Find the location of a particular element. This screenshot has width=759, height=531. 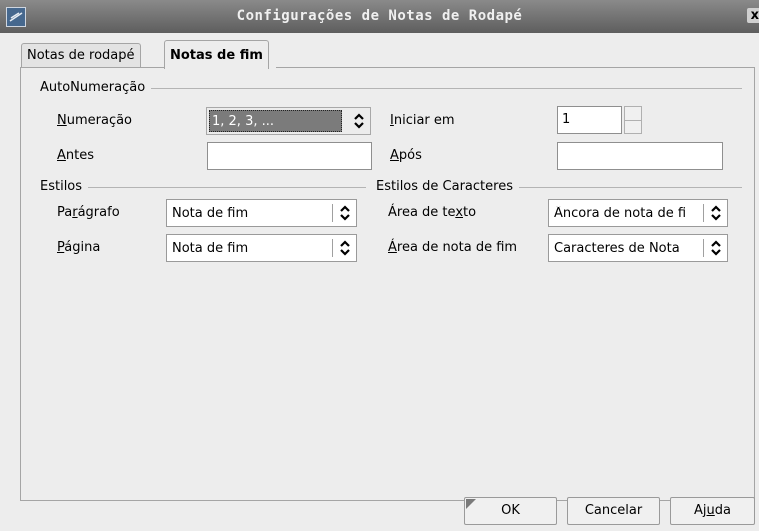

endnote-area-label: Área de nota de fim is located at coordinates (453, 247).